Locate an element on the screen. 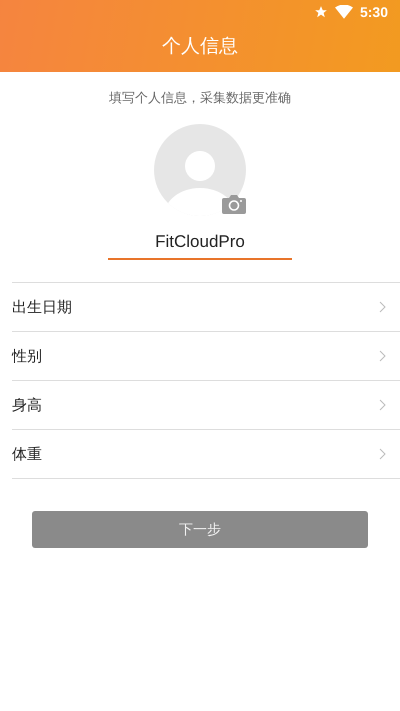 The height and width of the screenshot is (711, 400). screen-title: 个人信息 is located at coordinates (200, 46).